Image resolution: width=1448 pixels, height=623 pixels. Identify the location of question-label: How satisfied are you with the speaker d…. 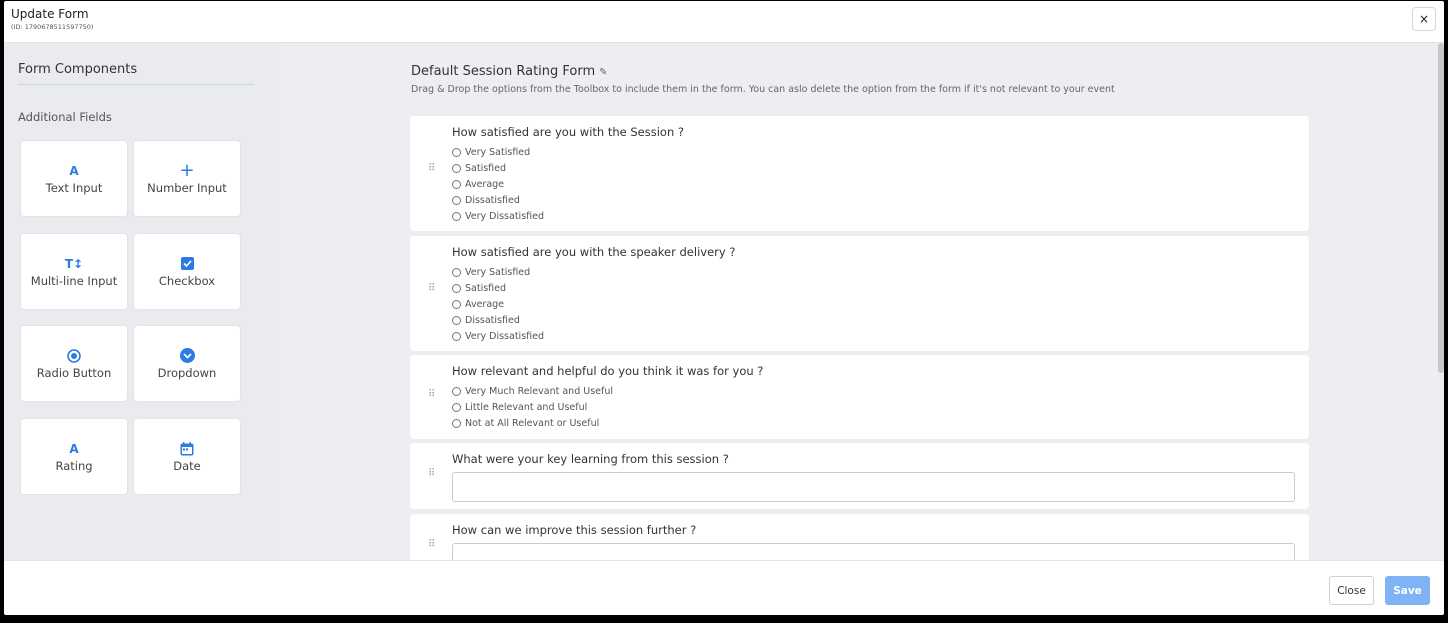
(594, 252).